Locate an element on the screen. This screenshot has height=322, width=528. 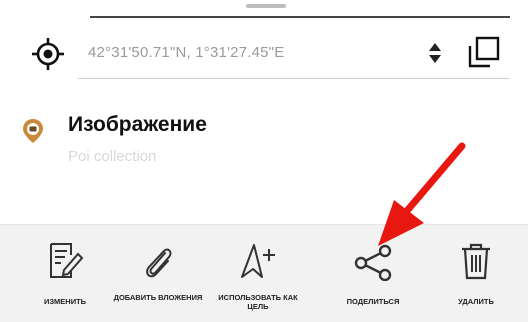
delete-button: УДАЛИТЬ is located at coordinates (476, 273).